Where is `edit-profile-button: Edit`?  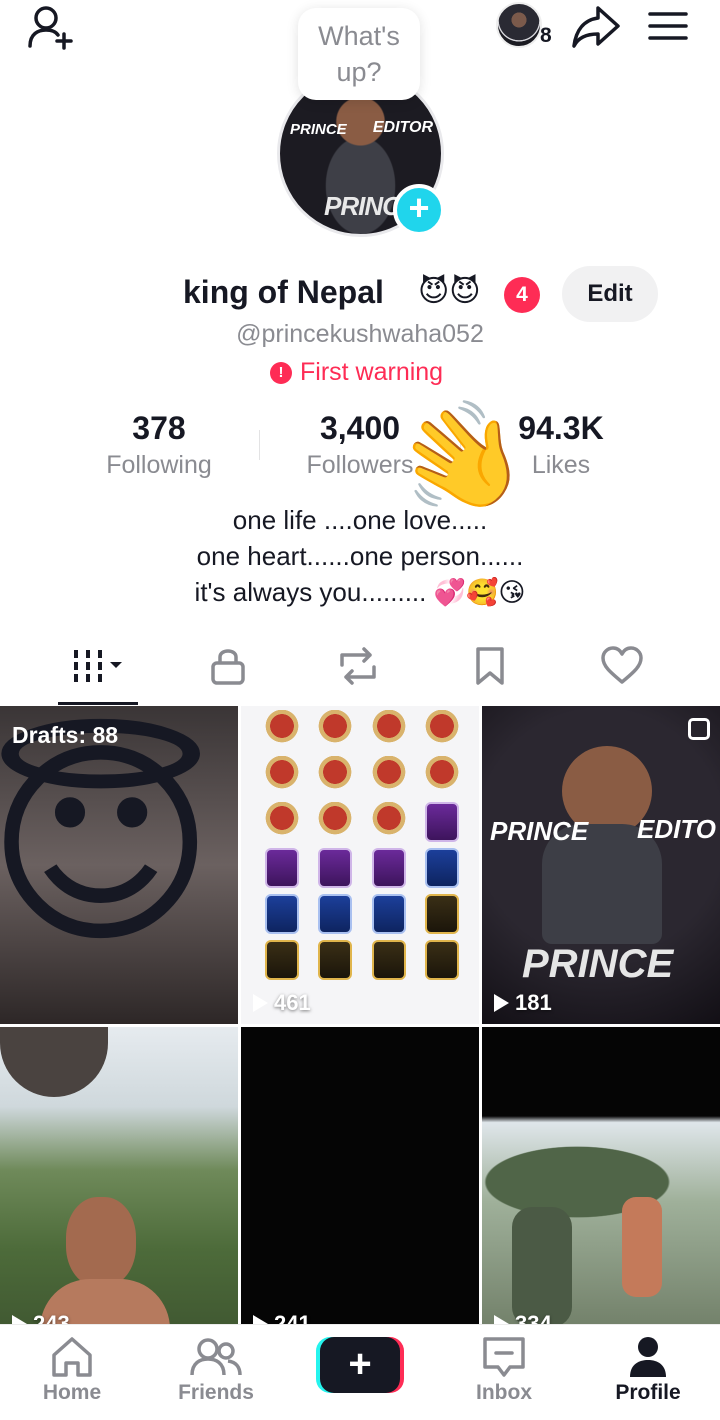
edit-profile-button: Edit is located at coordinates (610, 294).